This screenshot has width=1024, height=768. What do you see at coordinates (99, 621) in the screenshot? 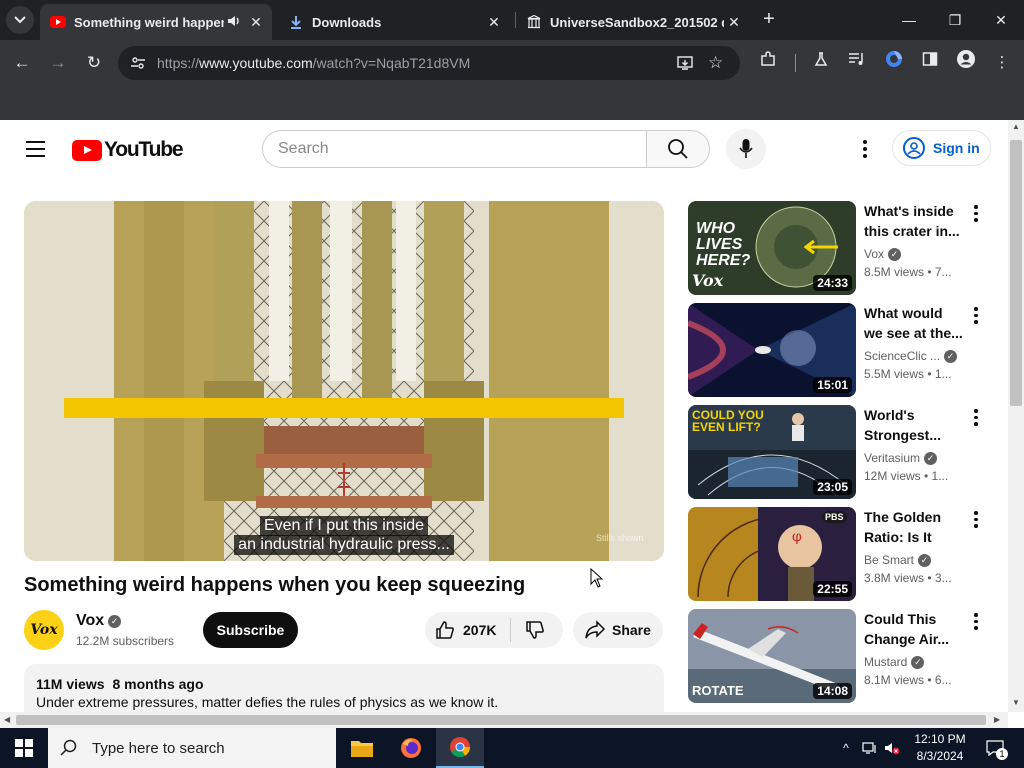
I see `channel-name-row: Vox ✓` at bounding box center [99, 621].